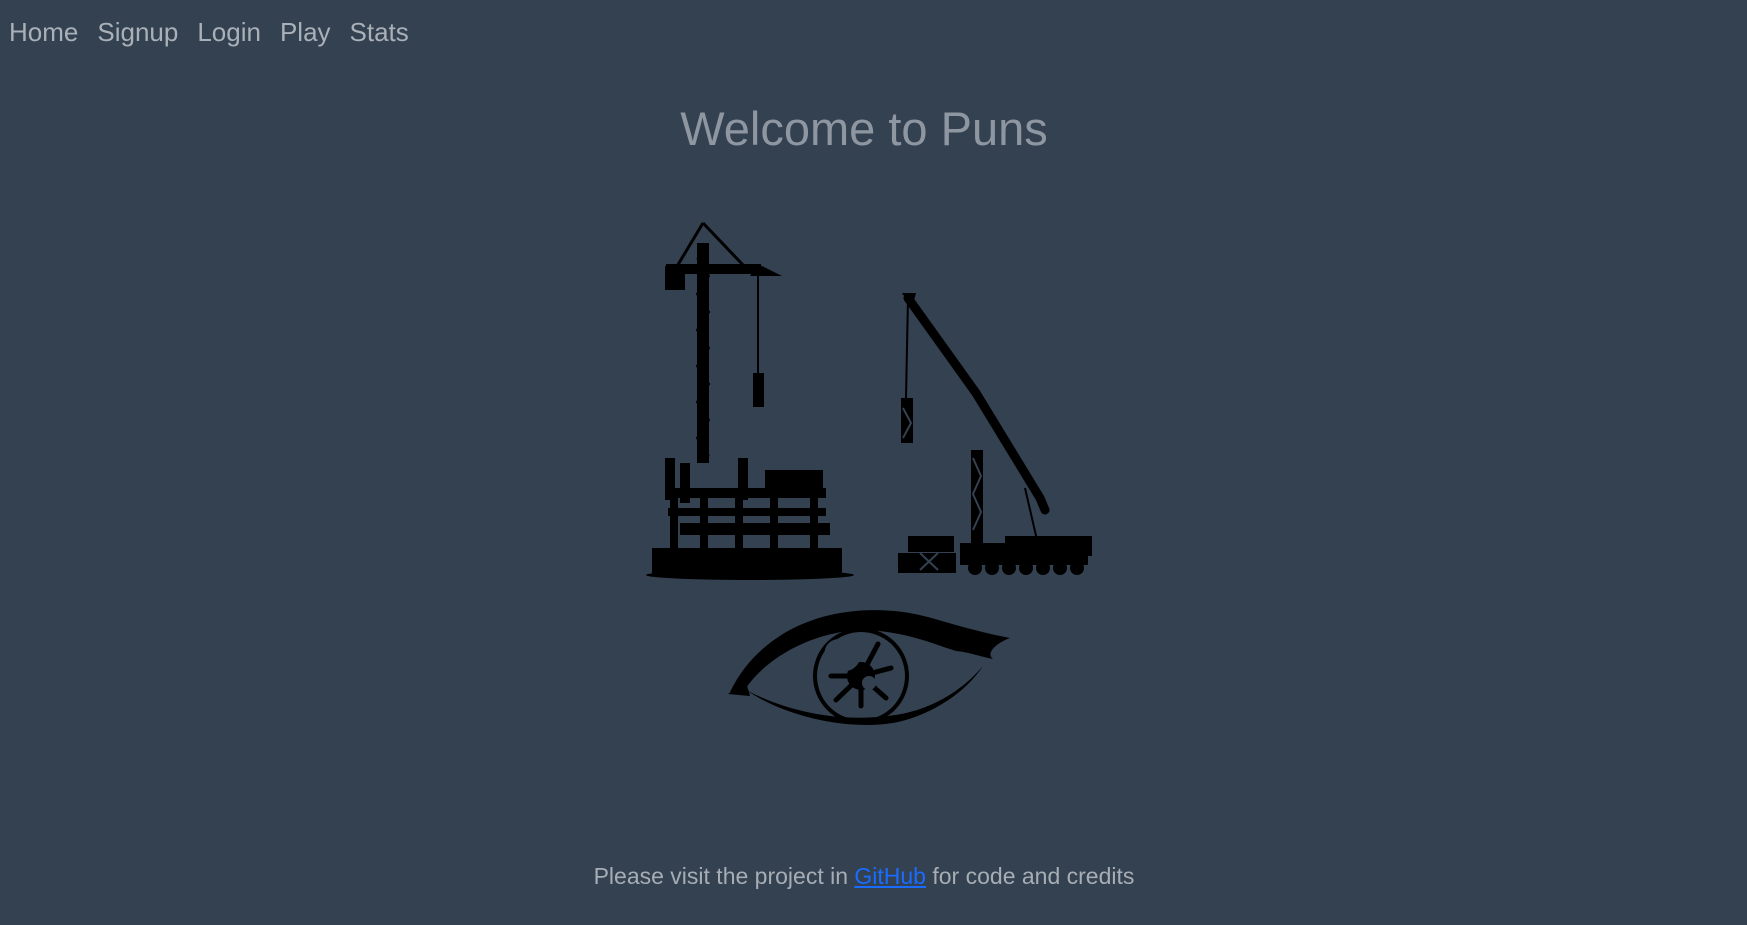  I want to click on footer-prefix: Please visit the project in, so click(724, 876).